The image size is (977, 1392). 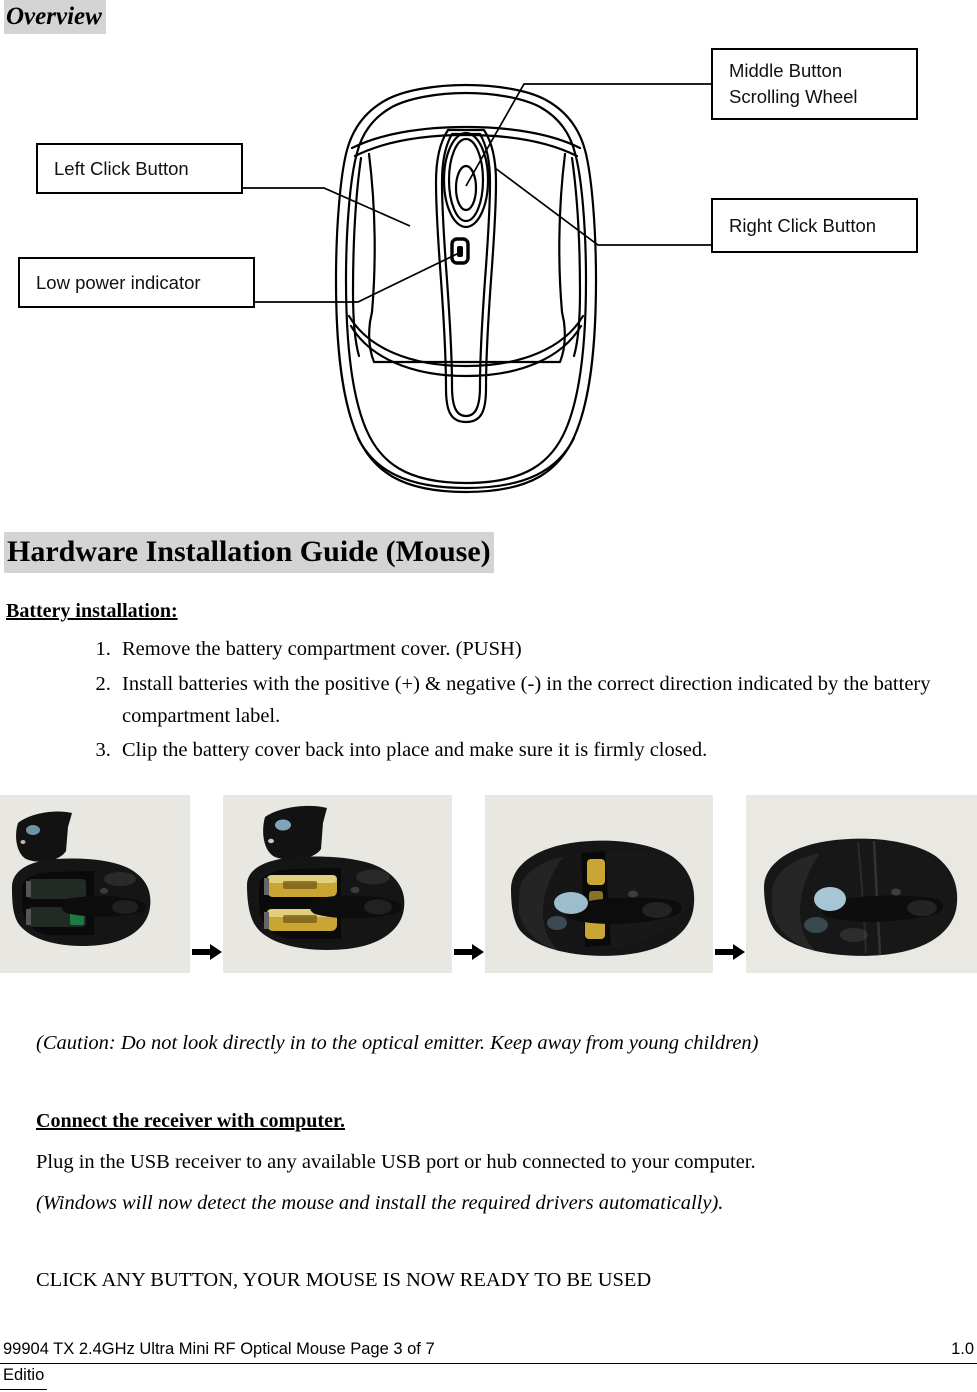 I want to click on photo-cover-removed, so click(x=95, y=884).